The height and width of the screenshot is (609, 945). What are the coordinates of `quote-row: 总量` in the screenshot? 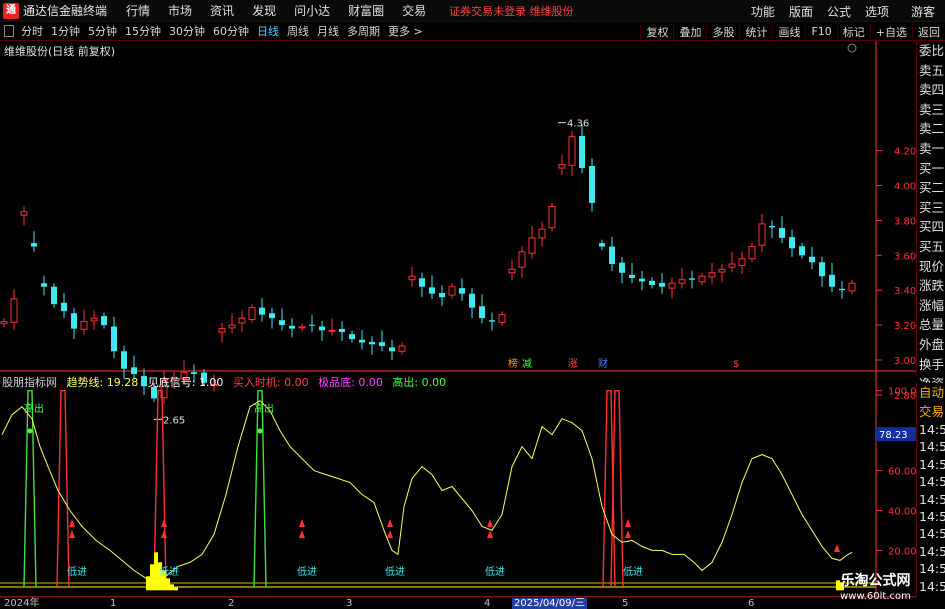 It's located at (931, 325).